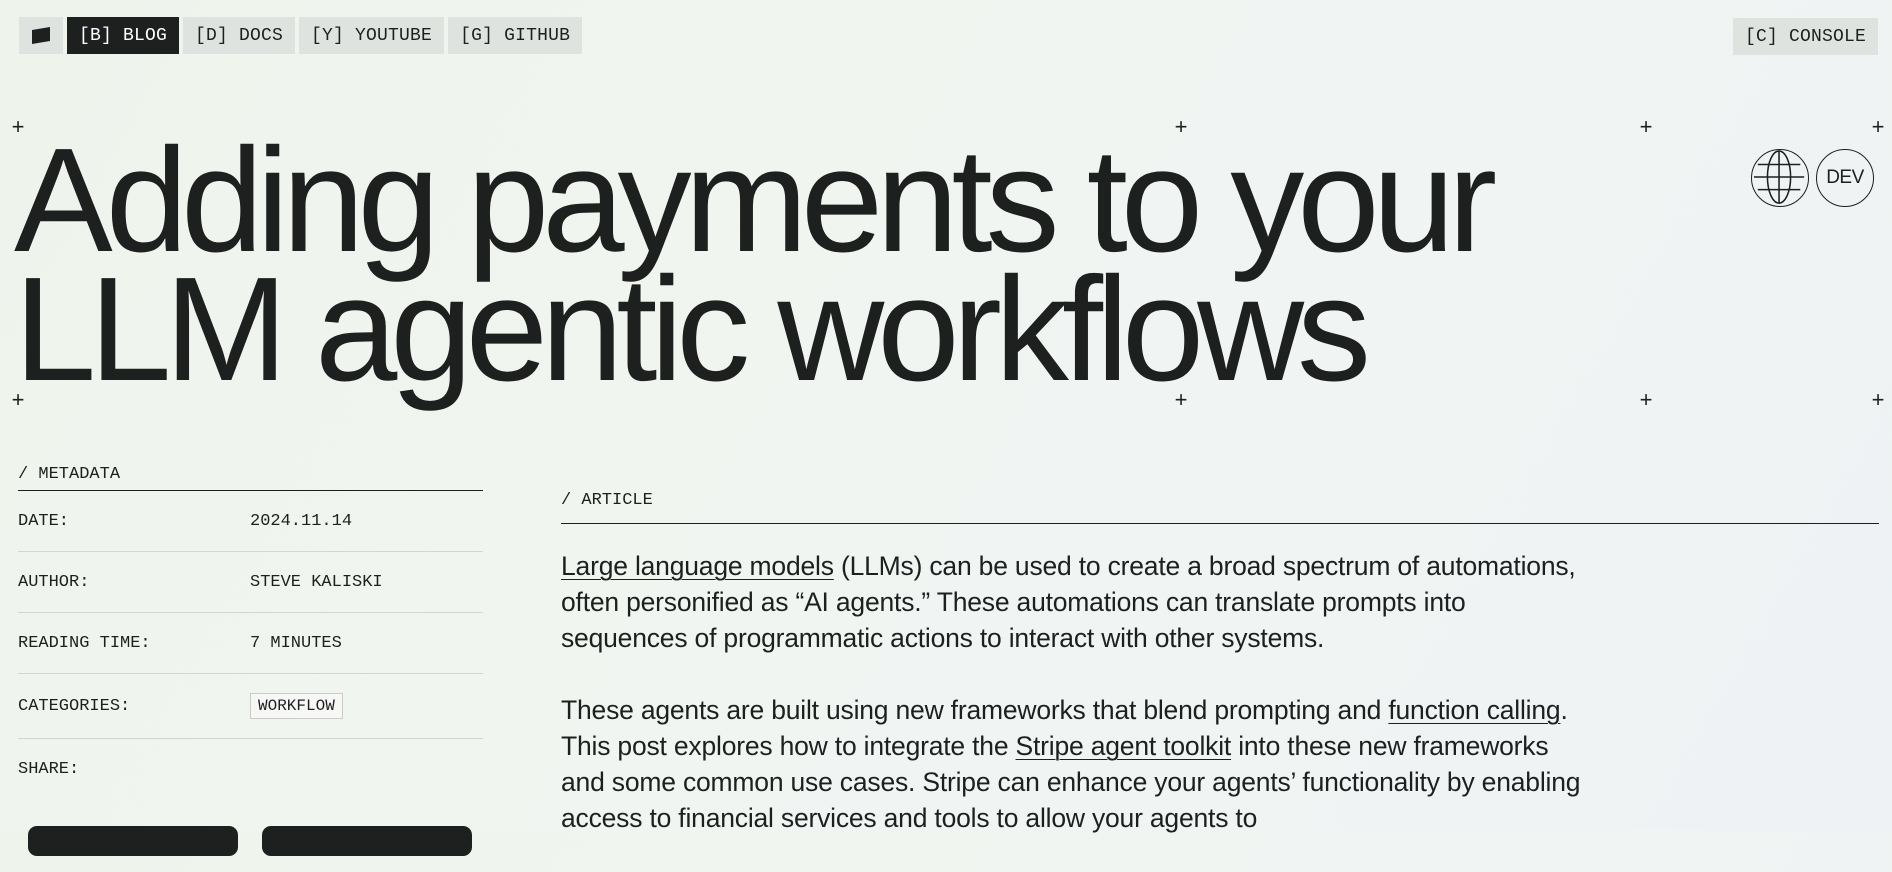  What do you see at coordinates (1474, 710) in the screenshot?
I see `function-calling-link: function calling` at bounding box center [1474, 710].